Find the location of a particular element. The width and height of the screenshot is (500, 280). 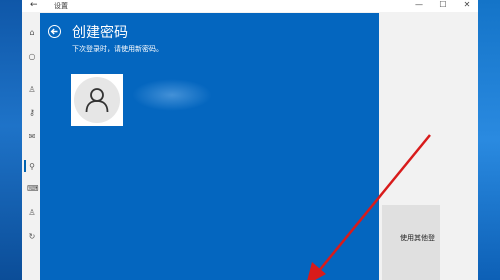

annotation-arrow is located at coordinates (369, 207).